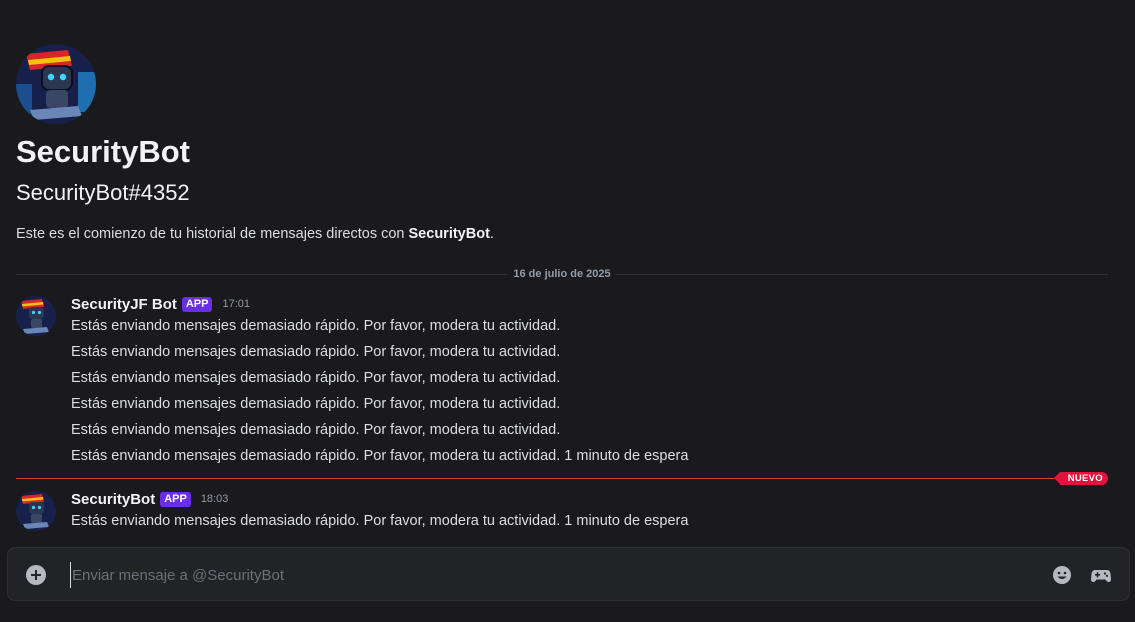 The height and width of the screenshot is (622, 1135). What do you see at coordinates (520, 575) in the screenshot?
I see `message-input` at bounding box center [520, 575].